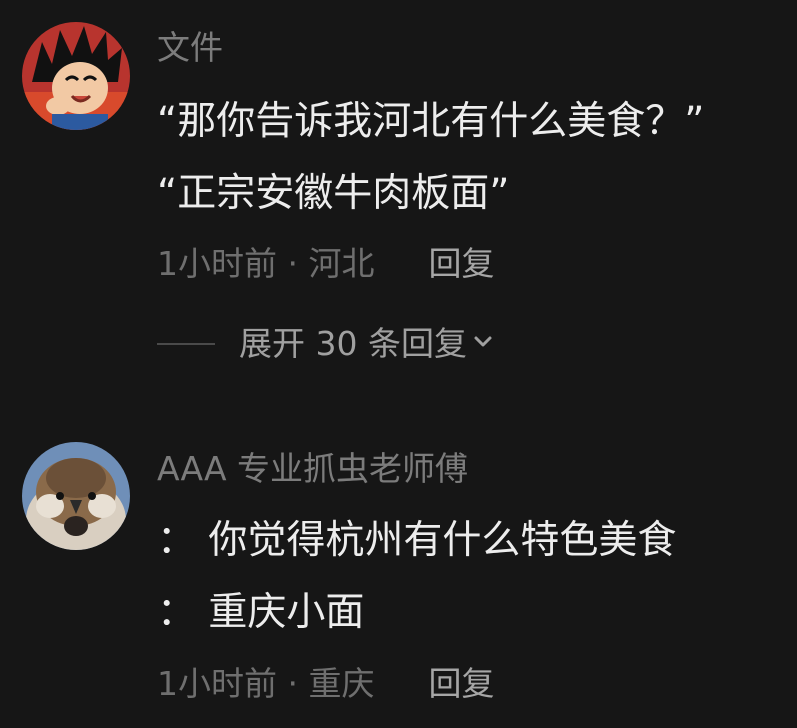  I want to click on cartoon-boy-avatar-icon, so click(76, 76).